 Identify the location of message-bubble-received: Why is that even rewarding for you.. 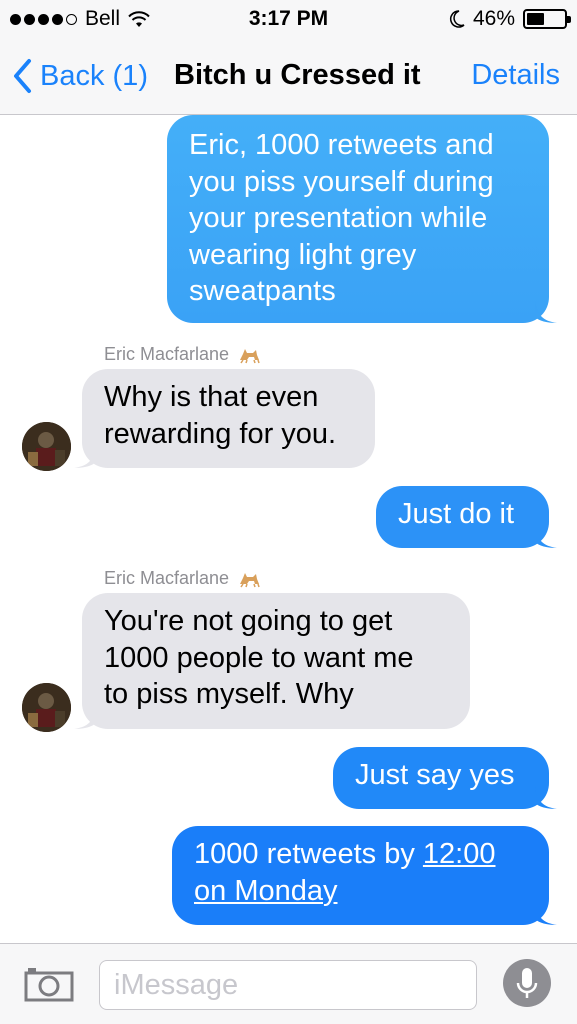
(224, 418).